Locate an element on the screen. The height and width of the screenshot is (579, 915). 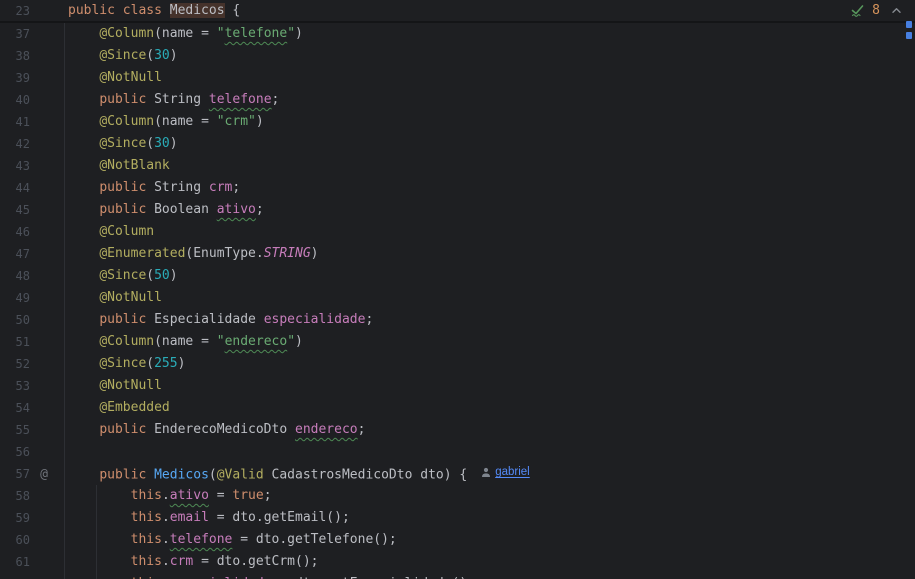
code-line-50: 50 public Especialidade especialidade; is located at coordinates (457, 320).